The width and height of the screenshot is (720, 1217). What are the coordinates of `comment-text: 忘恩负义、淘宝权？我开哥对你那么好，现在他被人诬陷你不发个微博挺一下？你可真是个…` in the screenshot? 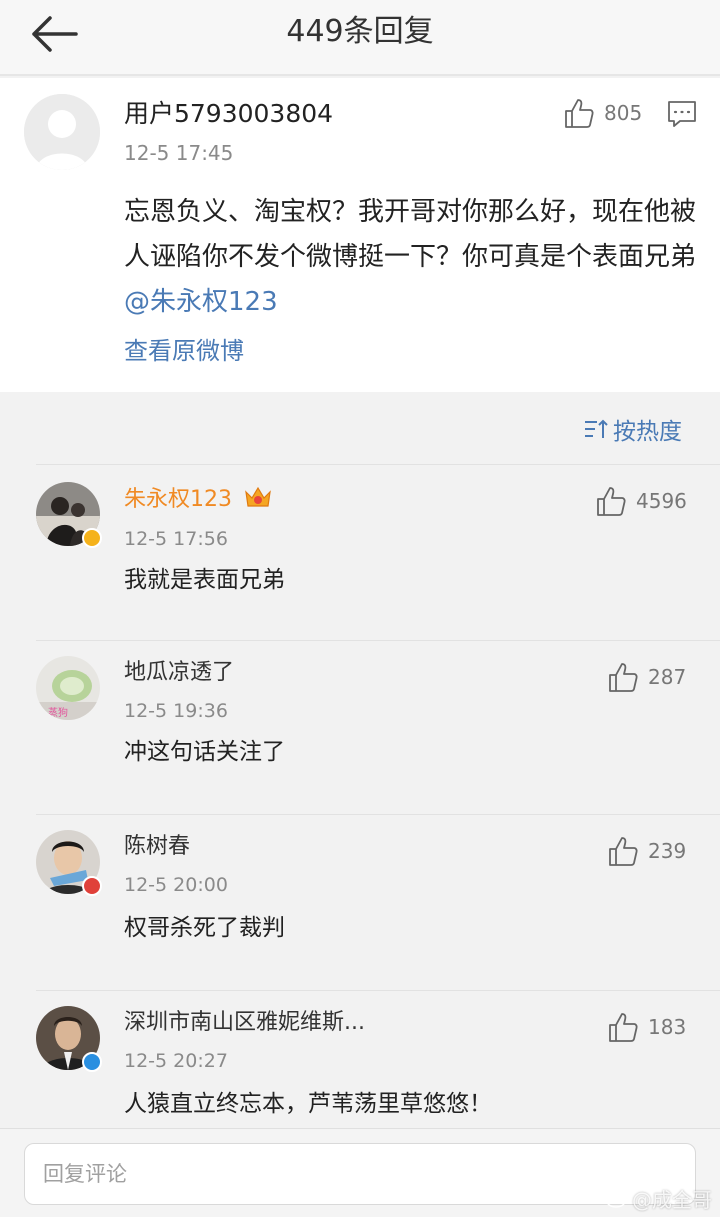 It's located at (410, 234).